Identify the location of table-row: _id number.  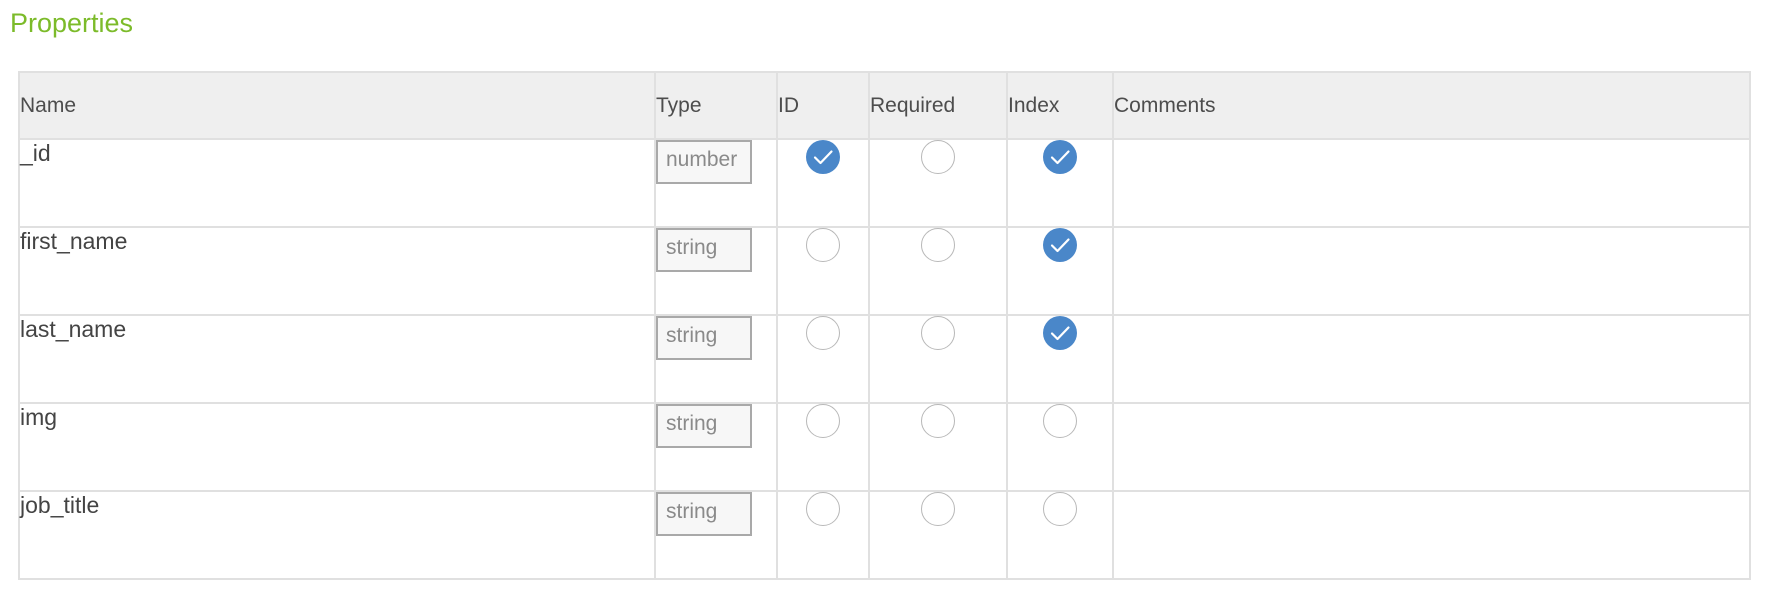
(884, 183).